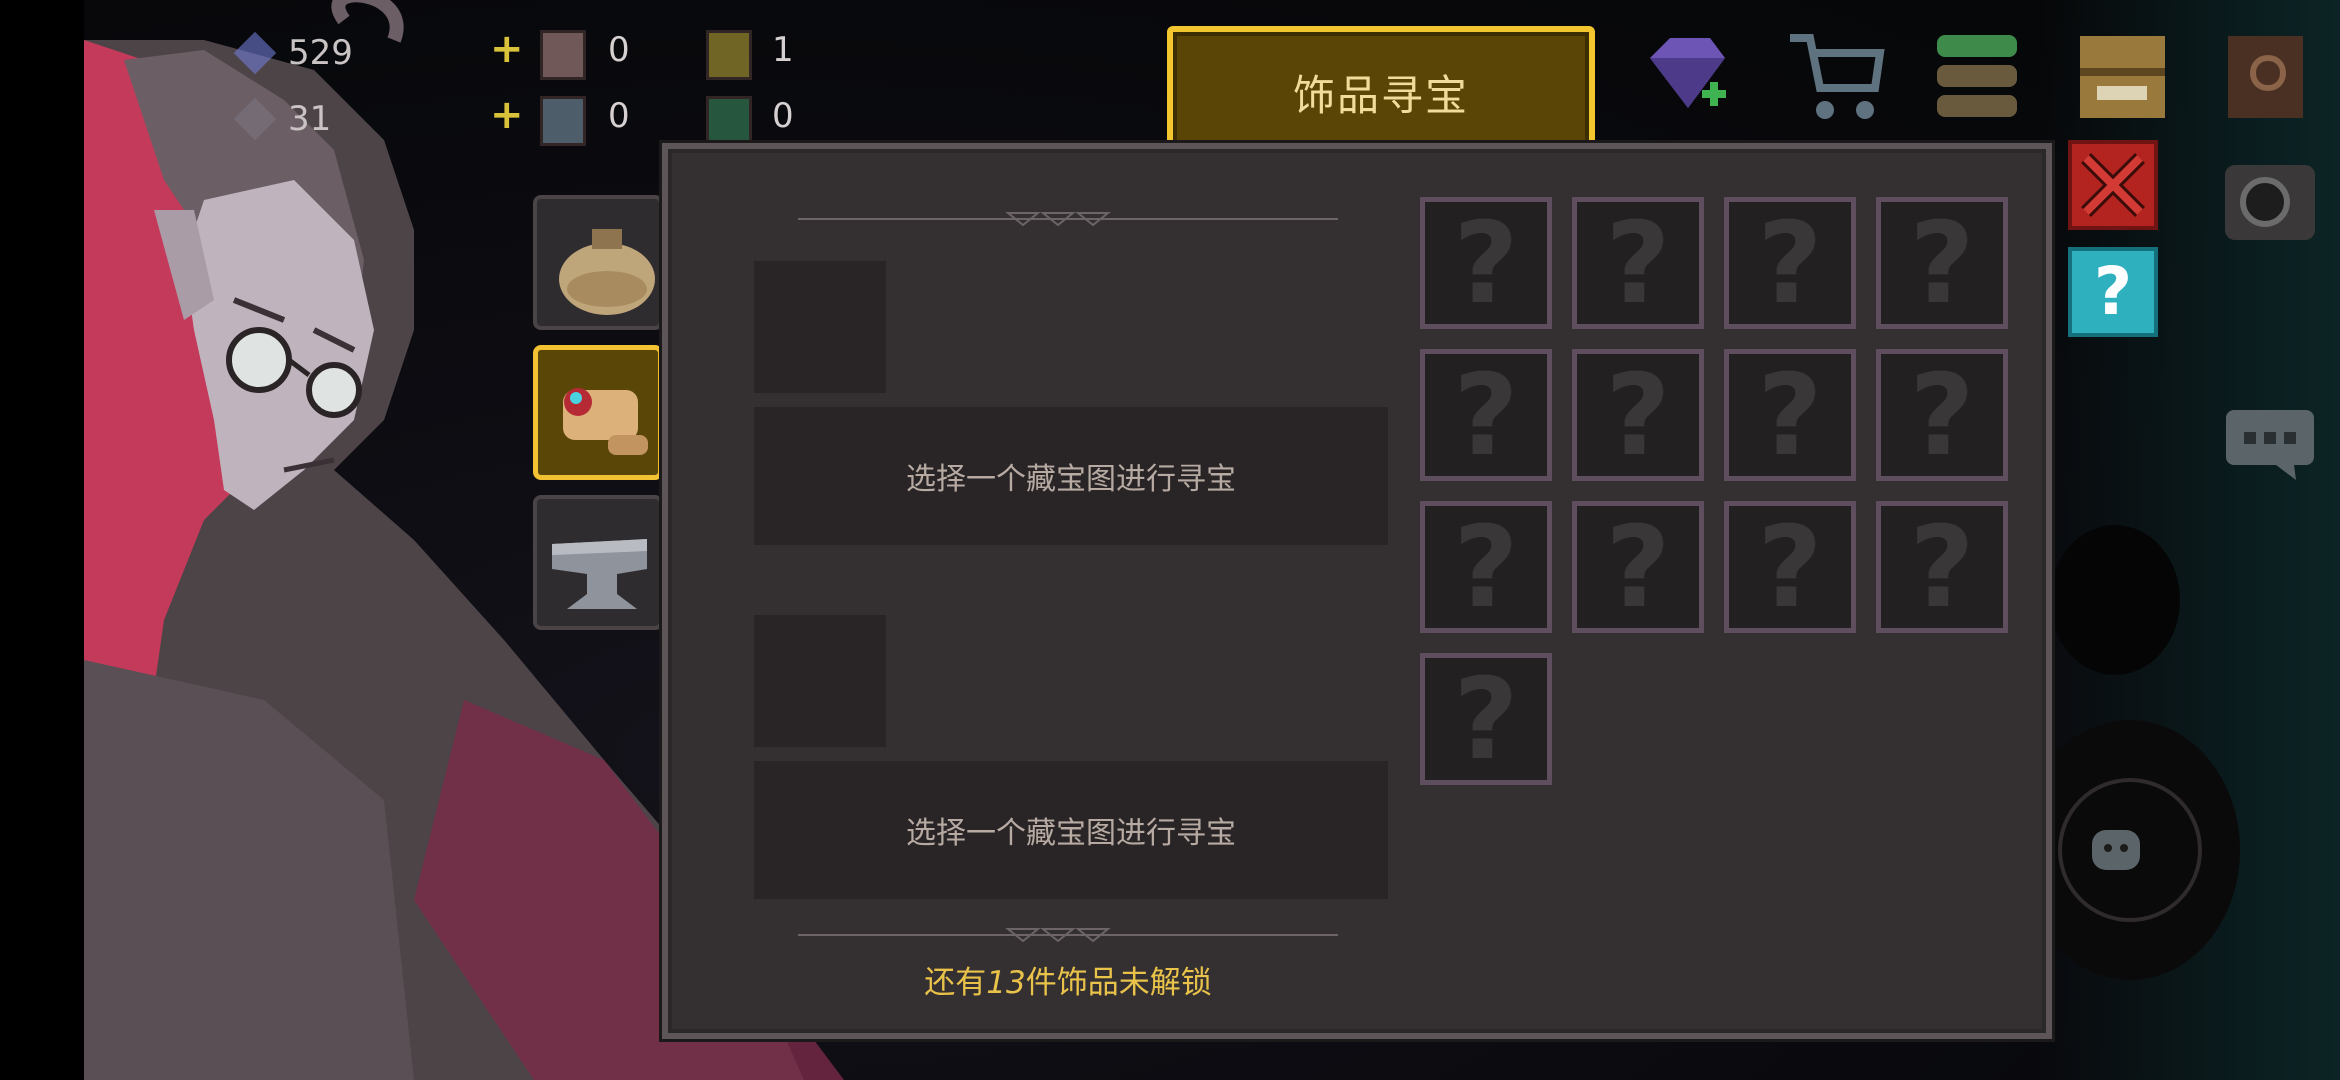 This screenshot has height=1080, width=2340. What do you see at coordinates (820, 681) in the screenshot?
I see `treasure-slot-2-icon` at bounding box center [820, 681].